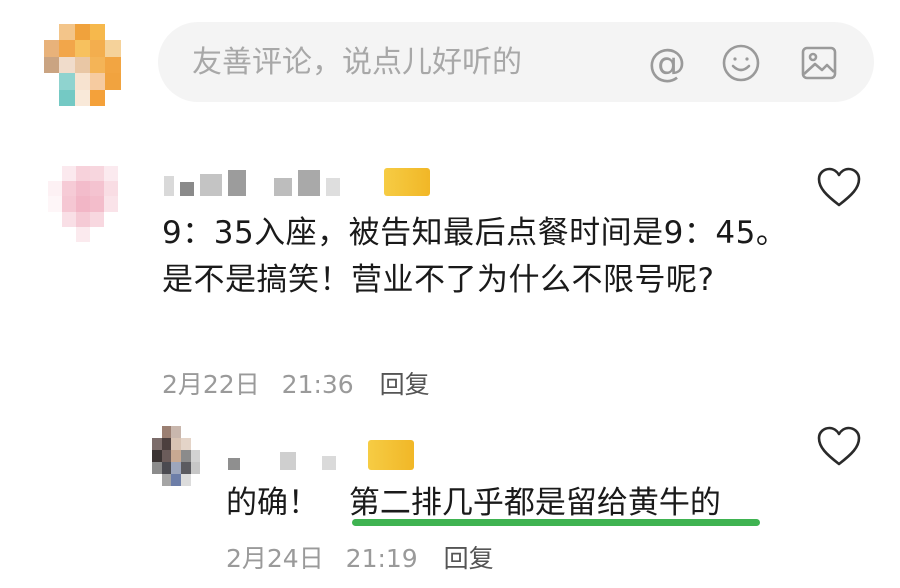  What do you see at coordinates (381, 558) in the screenshot?
I see `reply-time: 21:19` at bounding box center [381, 558].